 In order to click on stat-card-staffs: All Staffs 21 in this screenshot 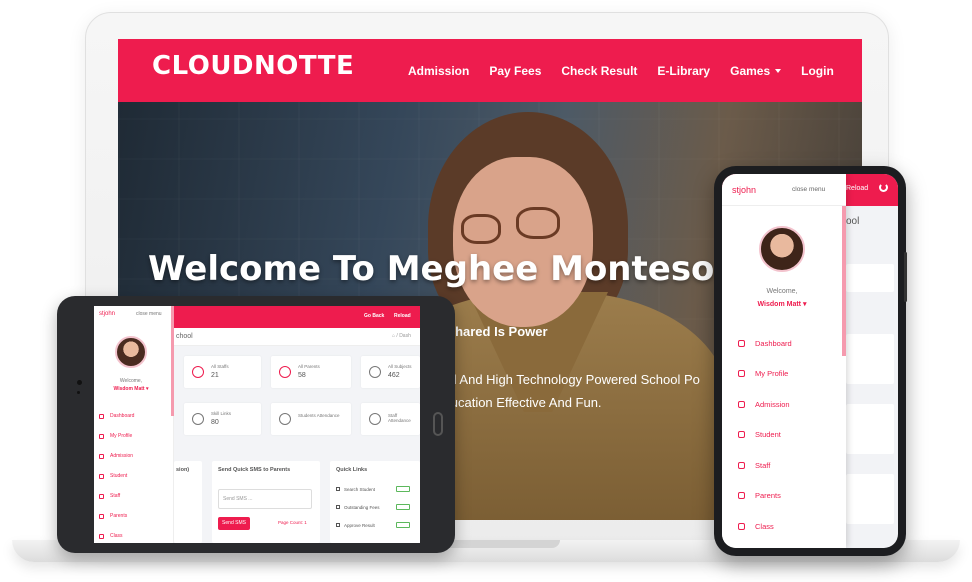, I will do `click(222, 372)`.